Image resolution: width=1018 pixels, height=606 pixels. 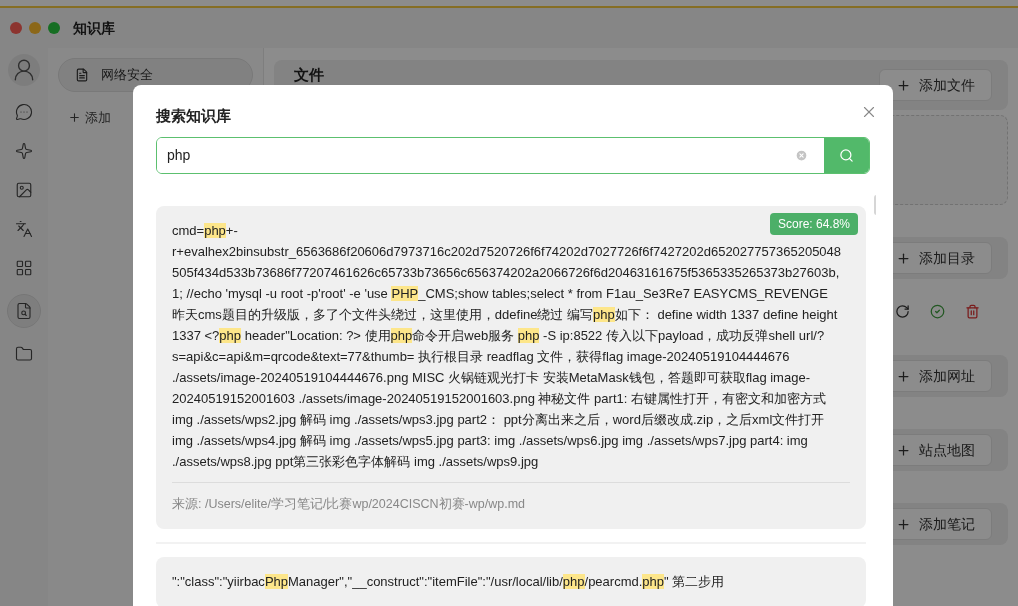 What do you see at coordinates (813, 223) in the screenshot?
I see `score-badge: Score: 64.8%` at bounding box center [813, 223].